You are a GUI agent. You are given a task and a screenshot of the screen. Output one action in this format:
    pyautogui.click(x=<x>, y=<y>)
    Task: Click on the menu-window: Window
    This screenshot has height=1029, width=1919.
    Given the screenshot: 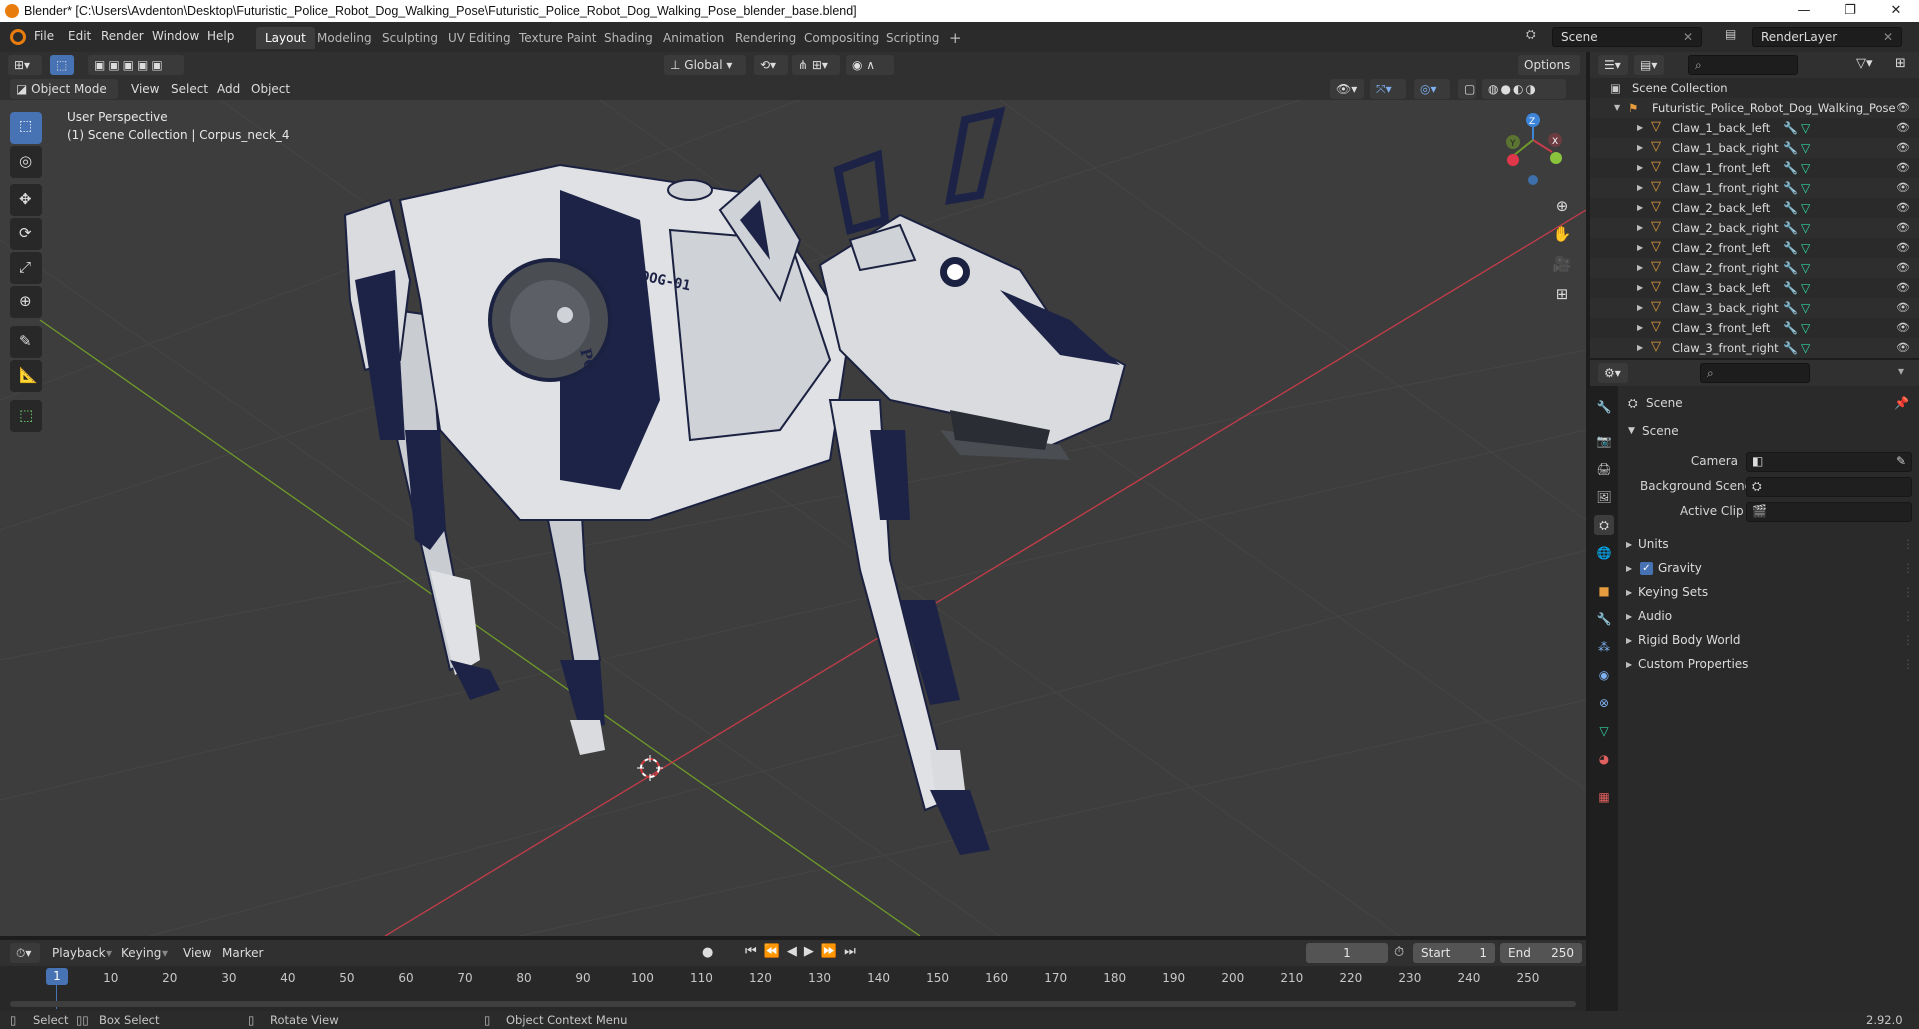 What is the action you would take?
    pyautogui.click(x=175, y=36)
    